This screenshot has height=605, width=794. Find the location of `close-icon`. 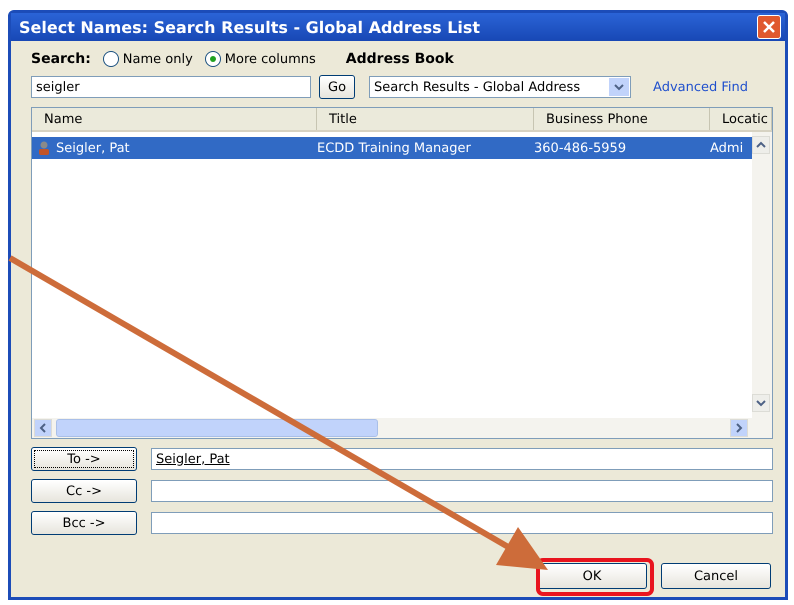

close-icon is located at coordinates (769, 27).